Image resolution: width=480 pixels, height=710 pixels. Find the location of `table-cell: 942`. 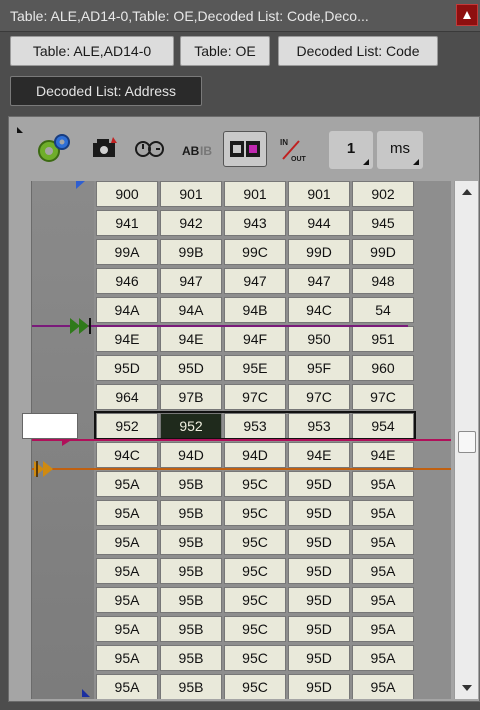

table-cell: 942 is located at coordinates (191, 223).